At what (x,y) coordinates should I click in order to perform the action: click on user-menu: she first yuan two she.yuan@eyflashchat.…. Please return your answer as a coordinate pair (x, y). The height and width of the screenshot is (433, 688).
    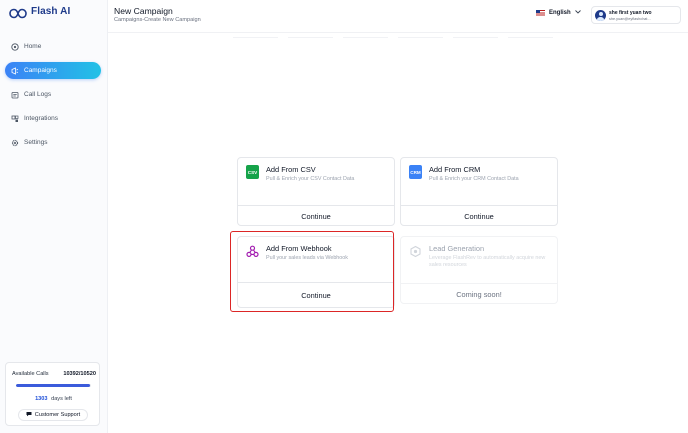
    Looking at the image, I should click on (636, 15).